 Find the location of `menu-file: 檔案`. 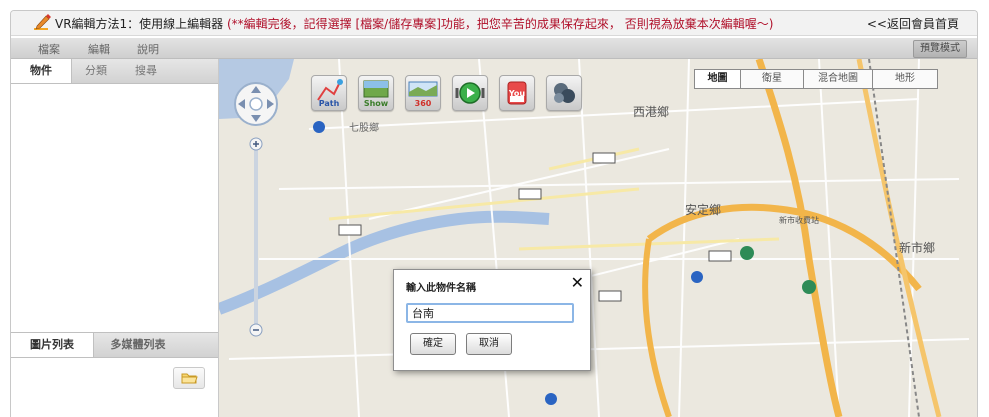

menu-file: 檔案 is located at coordinates (49, 49).